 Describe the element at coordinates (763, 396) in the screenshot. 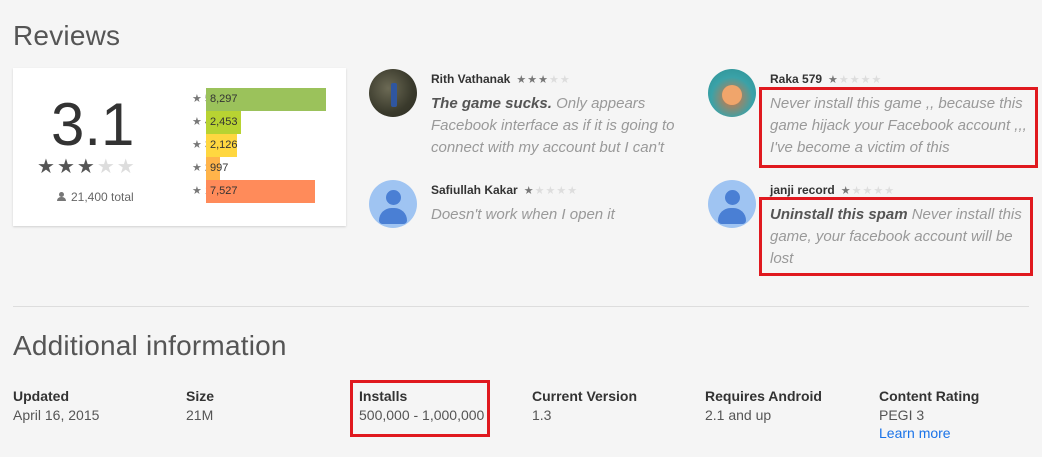

I see `info-label: Requires Android` at that location.